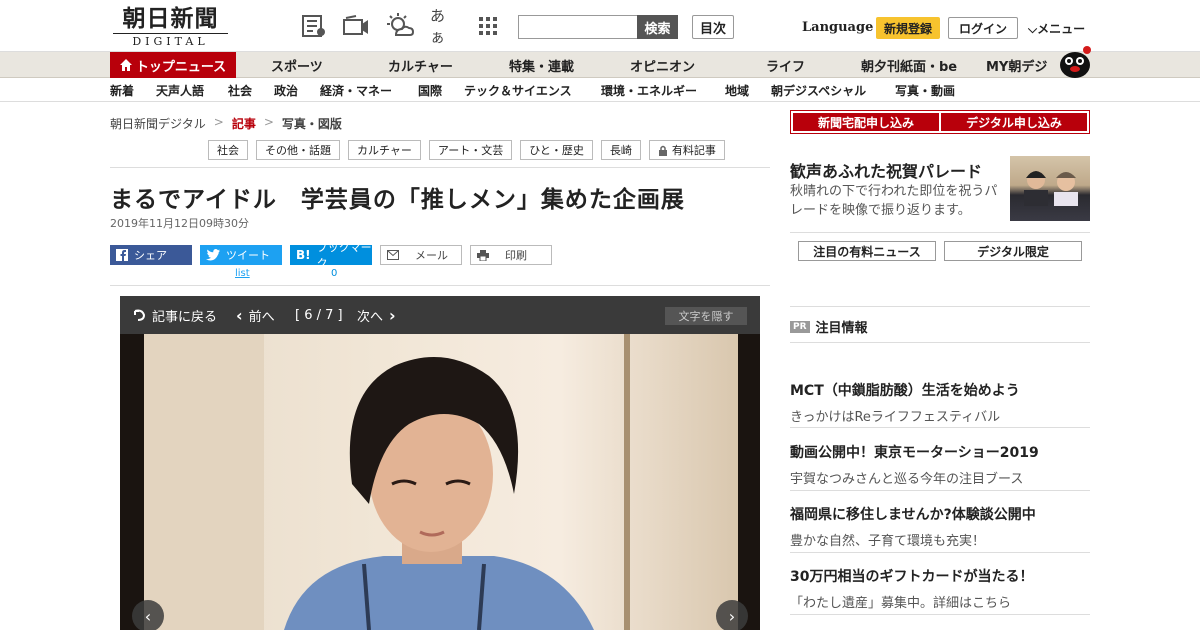 The width and height of the screenshot is (1200, 630). What do you see at coordinates (649, 90) in the screenshot?
I see `subnav-environment: 環境・エネルギー` at bounding box center [649, 90].